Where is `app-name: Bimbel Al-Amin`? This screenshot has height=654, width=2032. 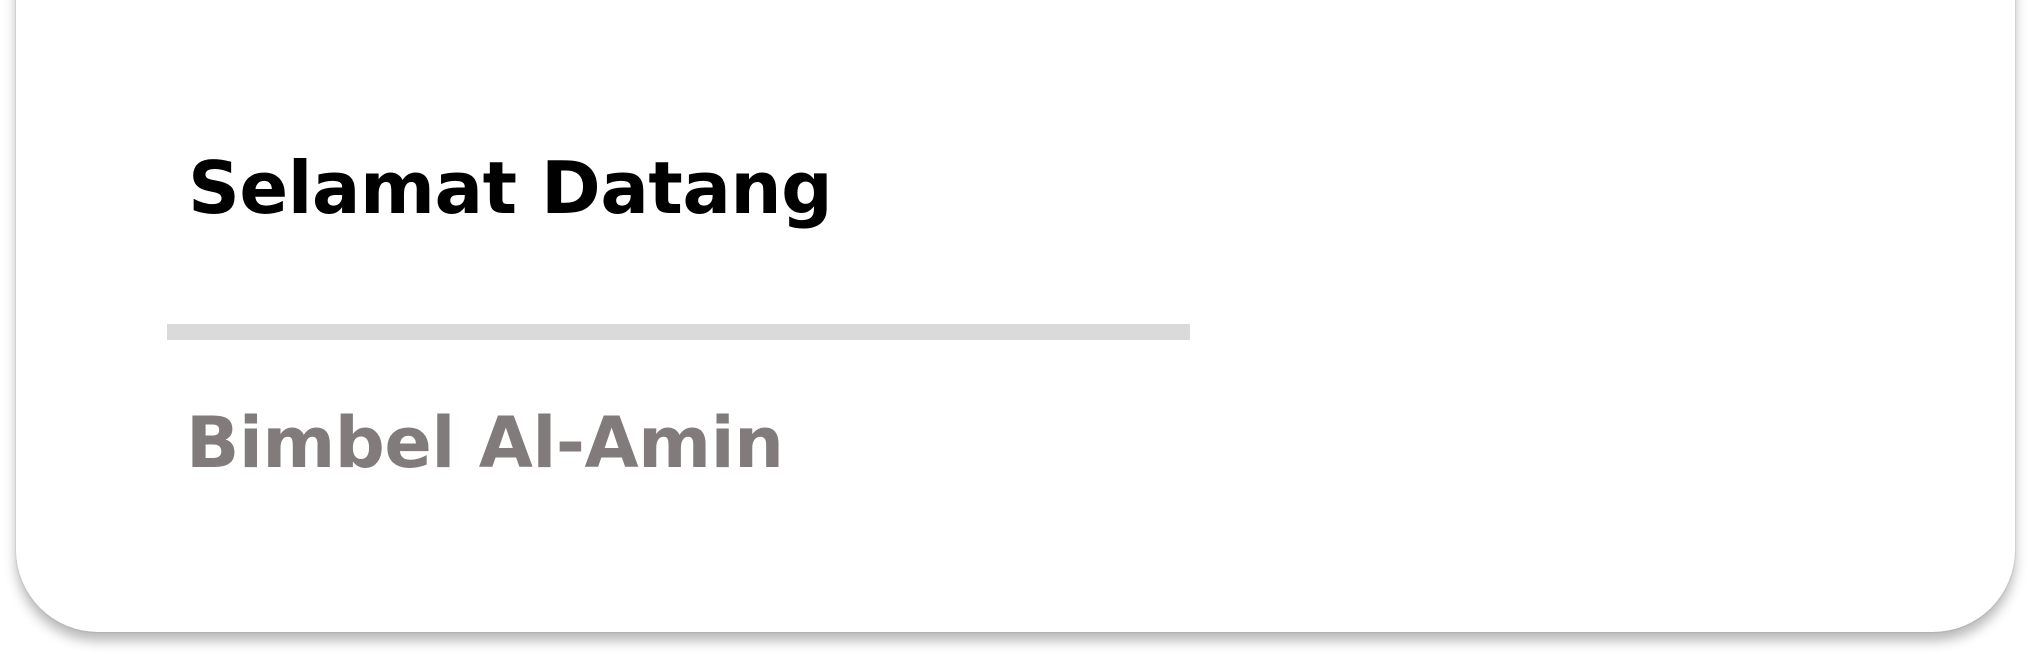 app-name: Bimbel Al-Amin is located at coordinates (485, 443).